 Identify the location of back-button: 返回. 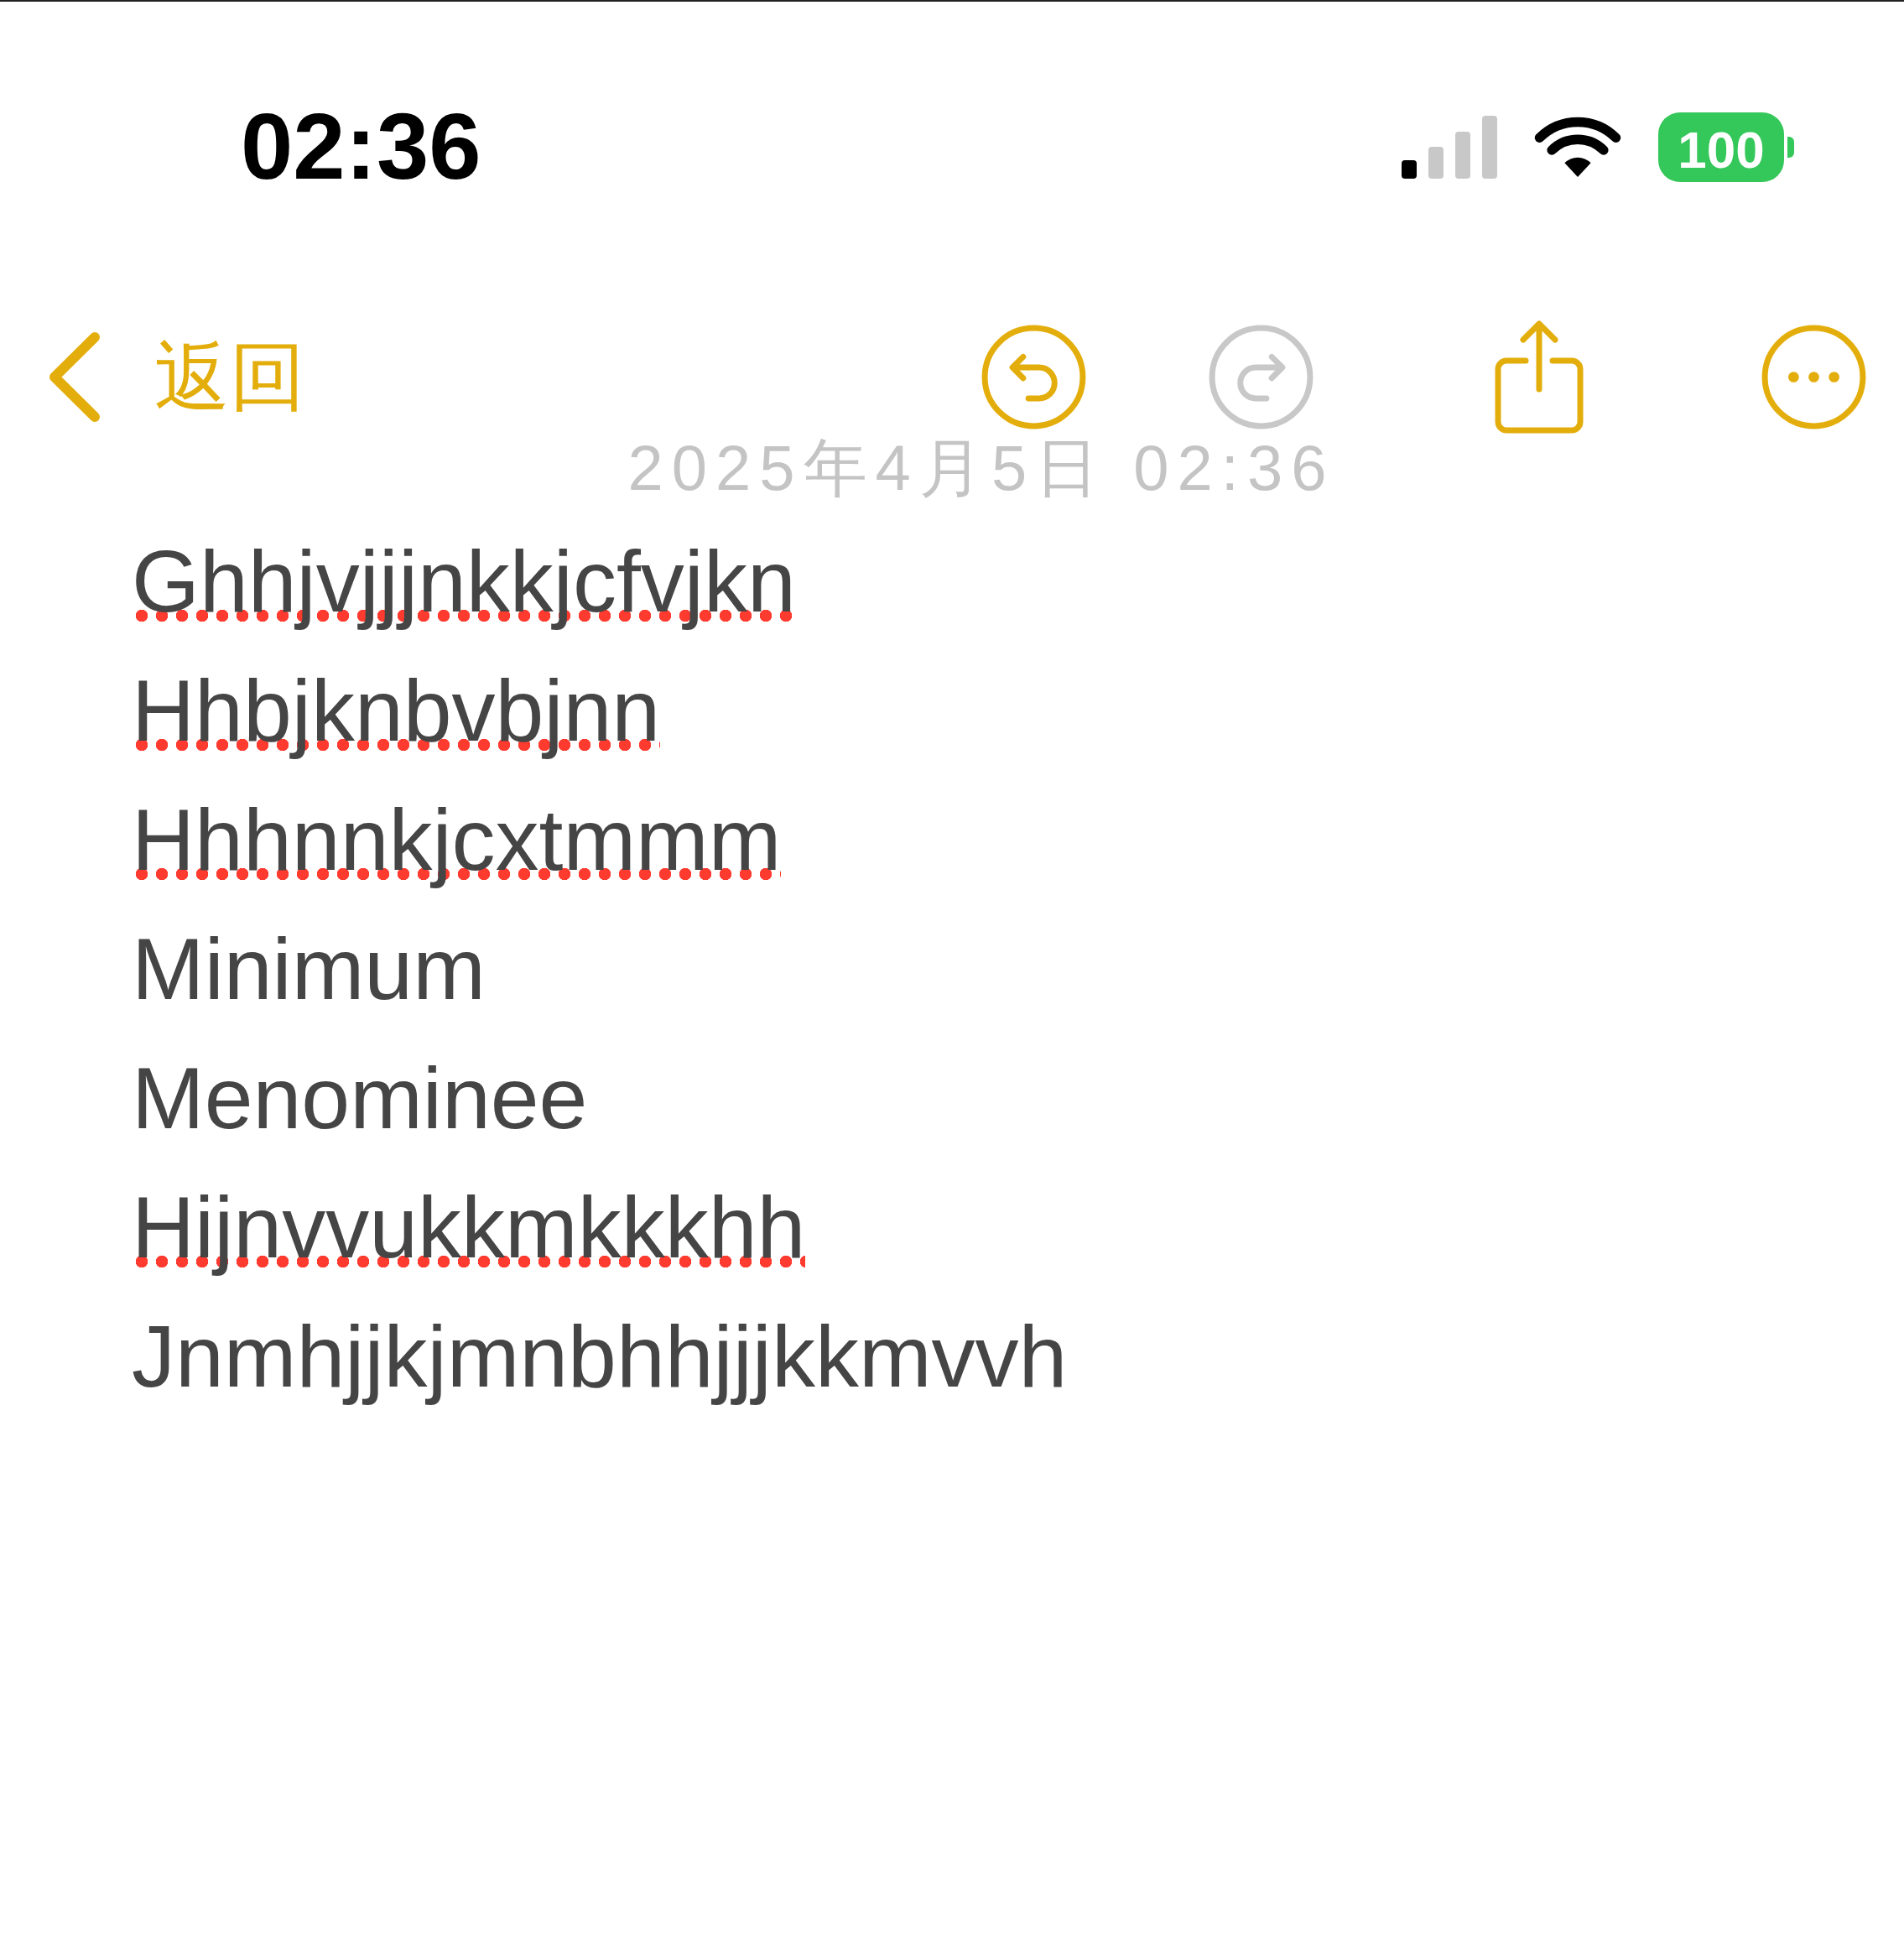
(176, 376).